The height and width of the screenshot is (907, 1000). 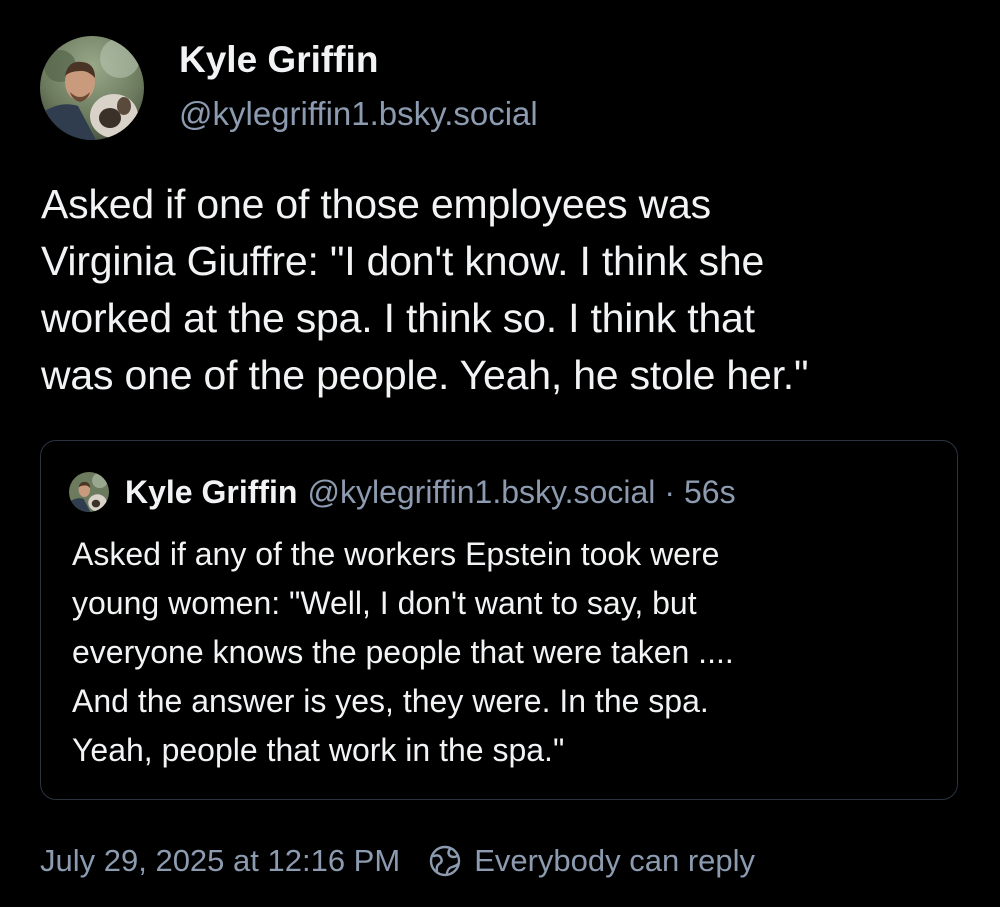 I want to click on post-header: Kyle Griffin @kylegriffin1.bsky.social, so click(x=289, y=88).